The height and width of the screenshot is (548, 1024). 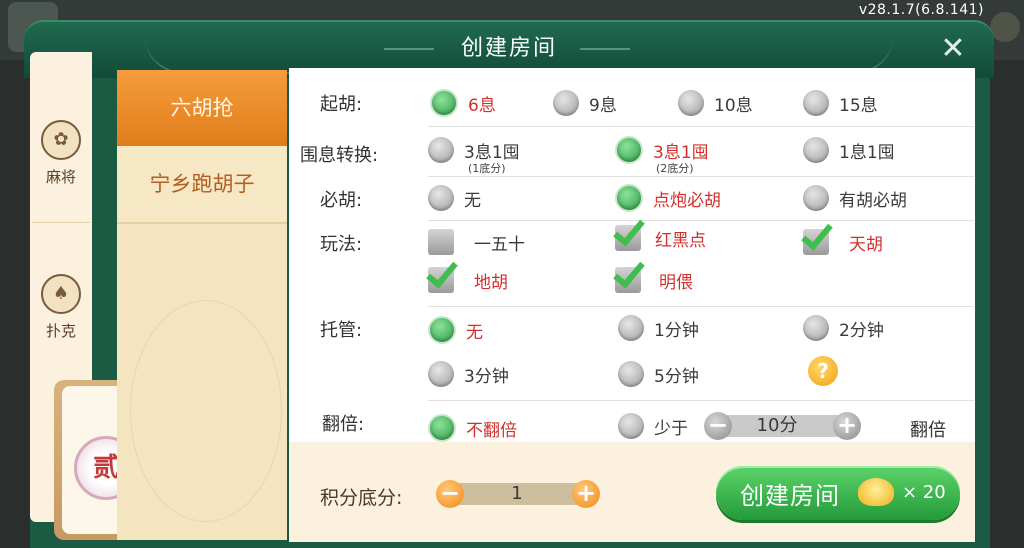 What do you see at coordinates (202, 108) in the screenshot?
I see `game-item-liuhuqiang: 六胡抢` at bounding box center [202, 108].